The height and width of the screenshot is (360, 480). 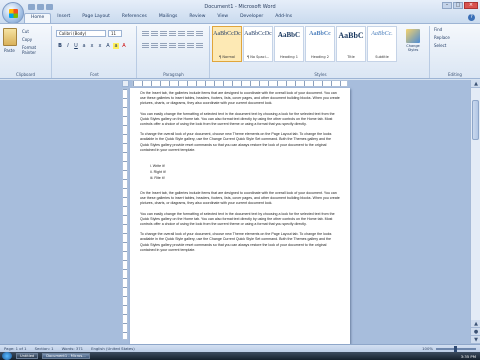 I want to click on window-title: Document1 - Microsoft Word, so click(x=240, y=7).